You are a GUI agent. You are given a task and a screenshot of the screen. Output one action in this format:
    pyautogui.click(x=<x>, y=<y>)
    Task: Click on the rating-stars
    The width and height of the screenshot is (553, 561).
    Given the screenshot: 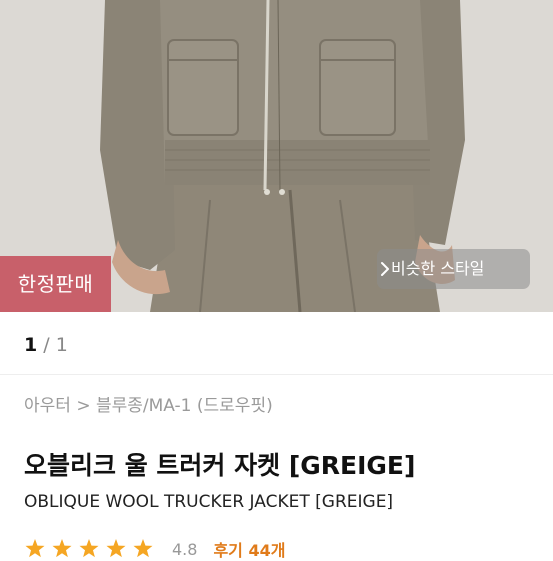 What is the action you would take?
    pyautogui.click(x=89, y=548)
    